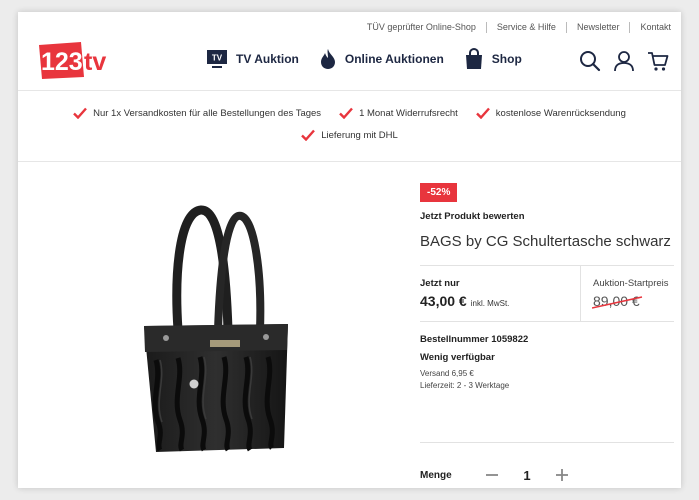  Describe the element at coordinates (527, 475) in the screenshot. I see `quantity-value: 1` at that location.